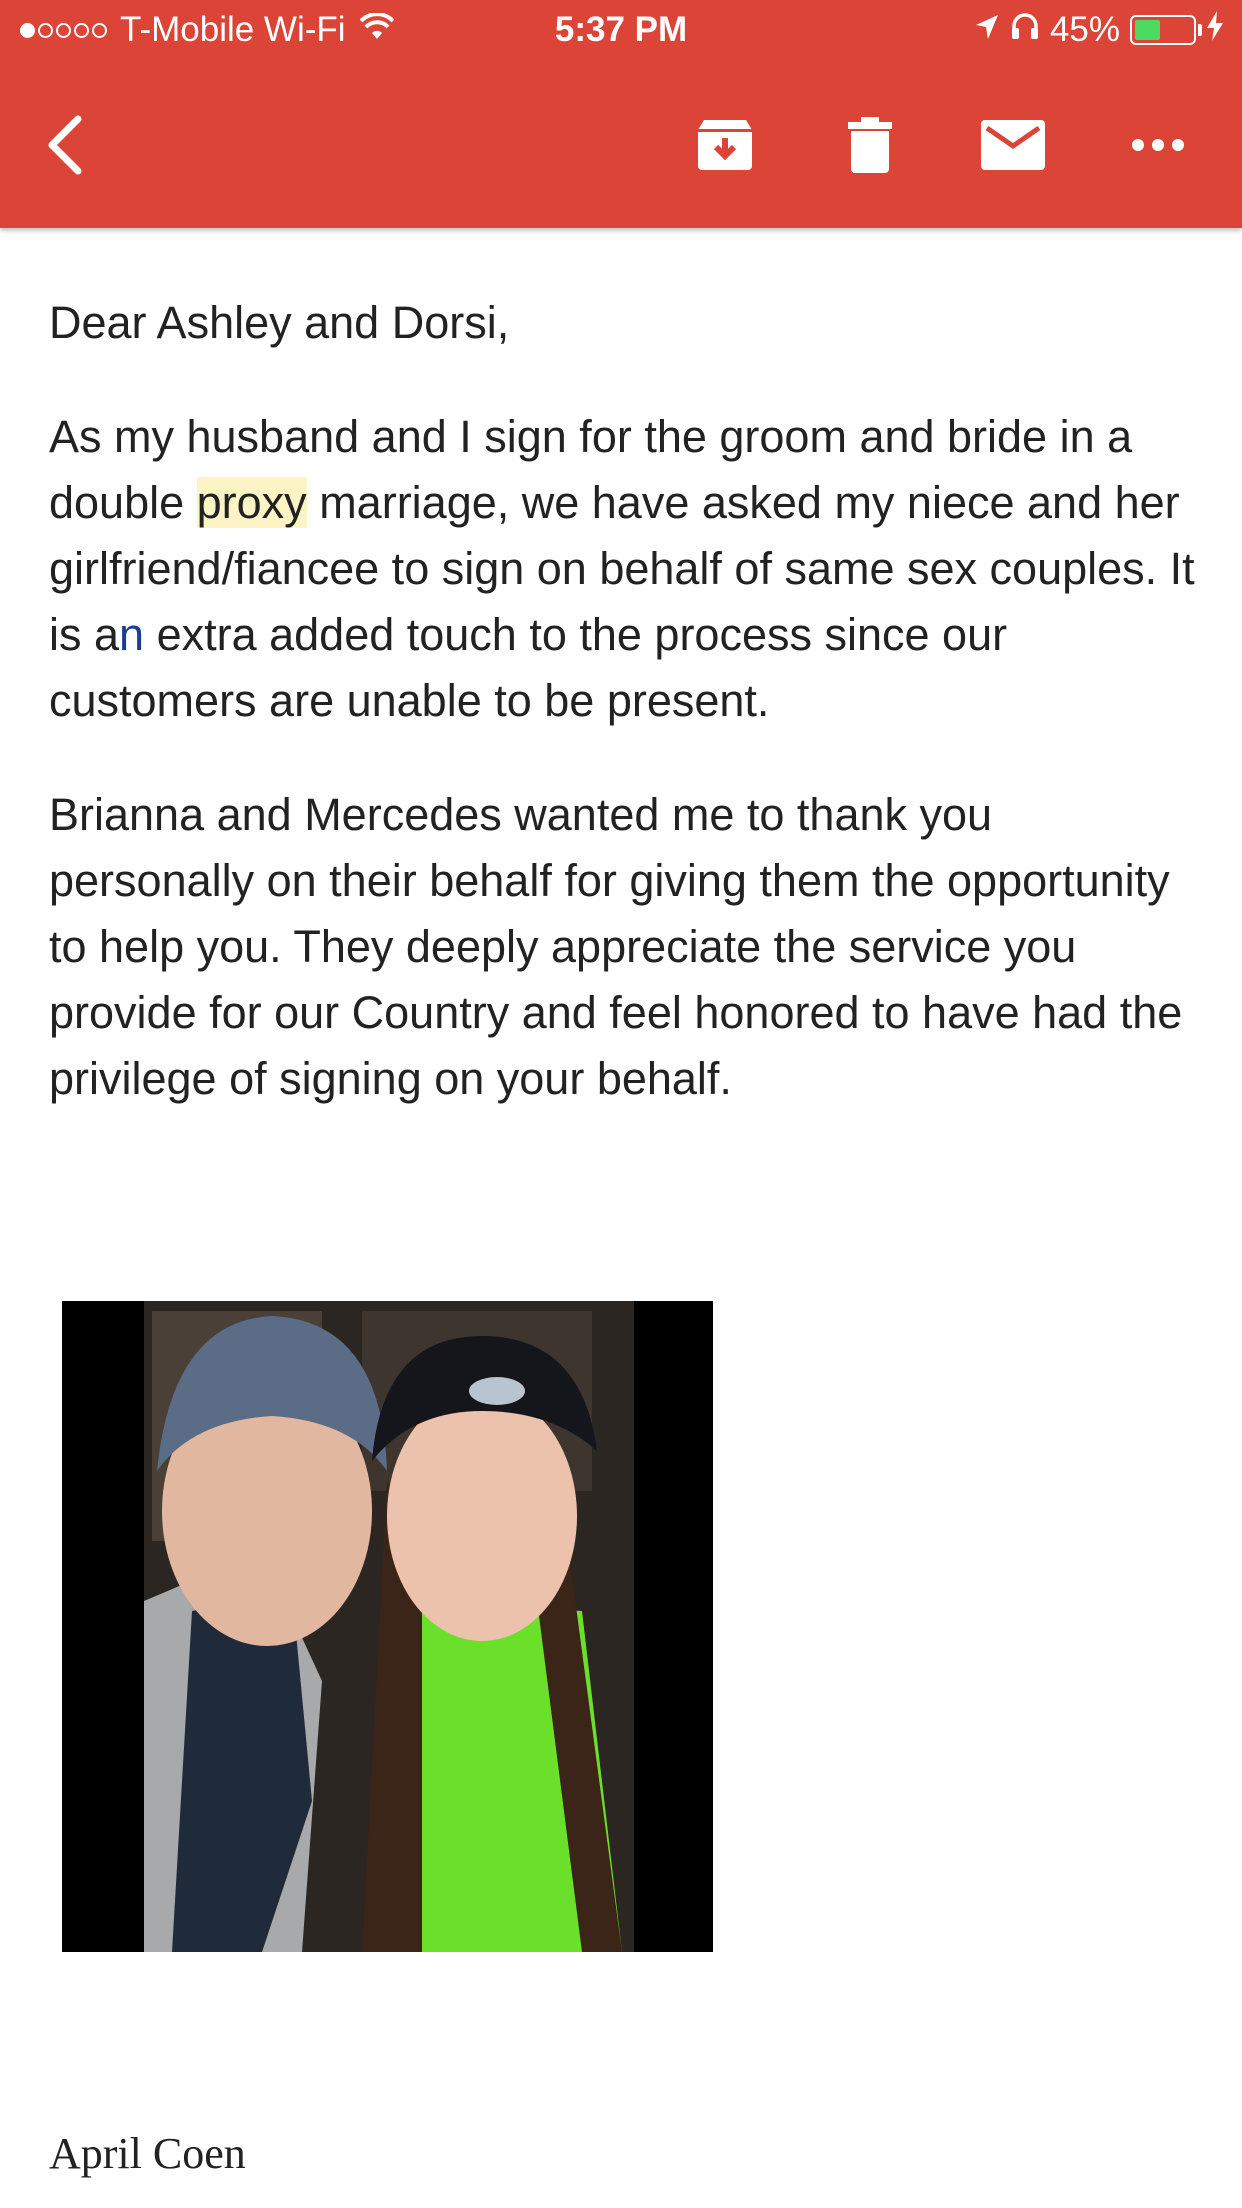 The image size is (1242, 2208). Describe the element at coordinates (987, 30) in the screenshot. I see `location-arrow-icon` at that location.